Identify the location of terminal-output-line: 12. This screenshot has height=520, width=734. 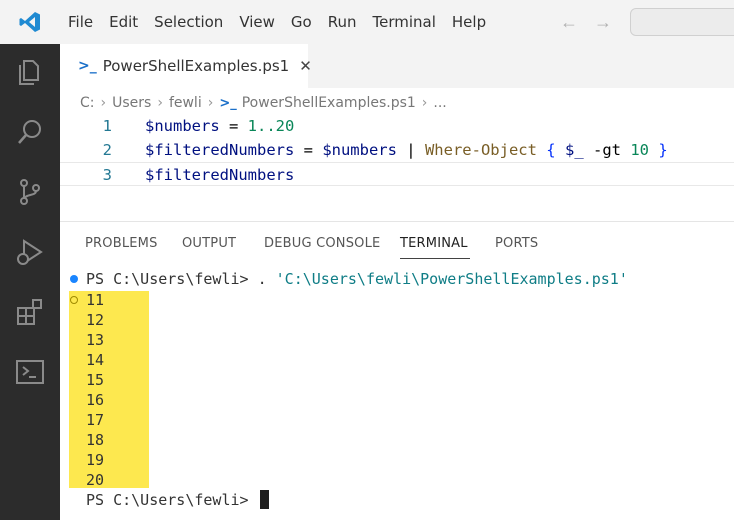
(95, 320).